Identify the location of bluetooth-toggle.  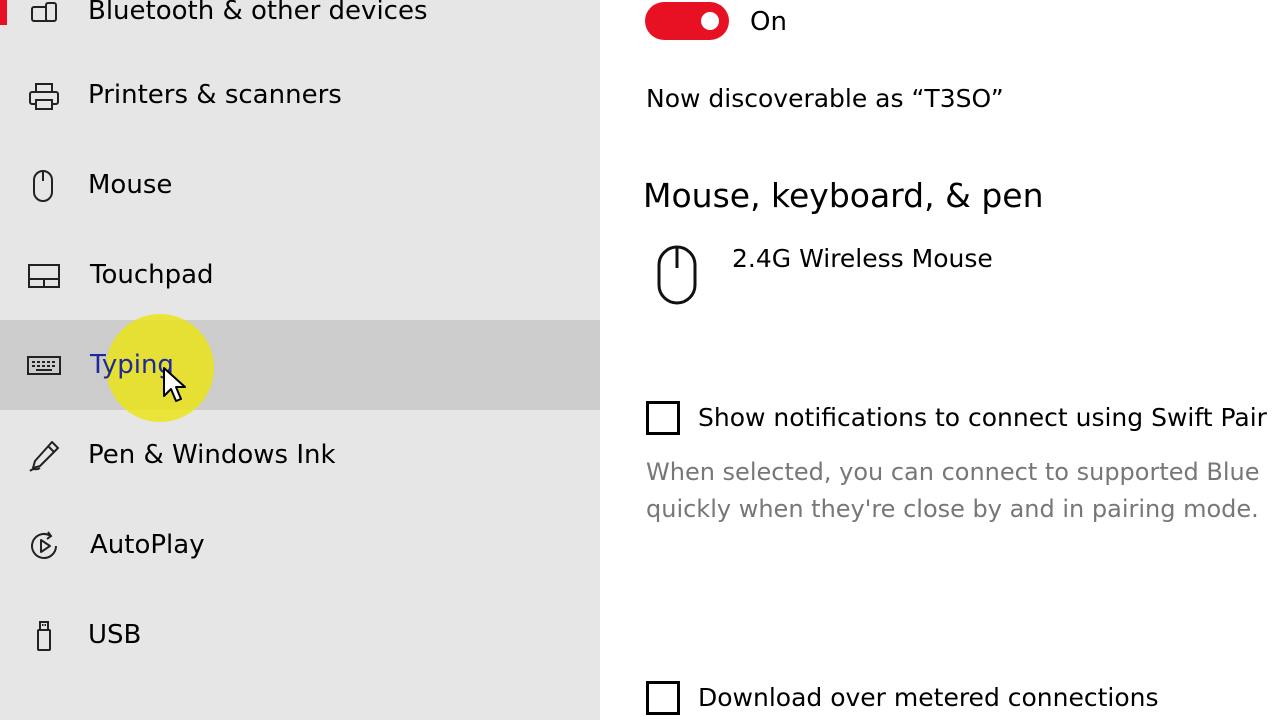
(687, 21).